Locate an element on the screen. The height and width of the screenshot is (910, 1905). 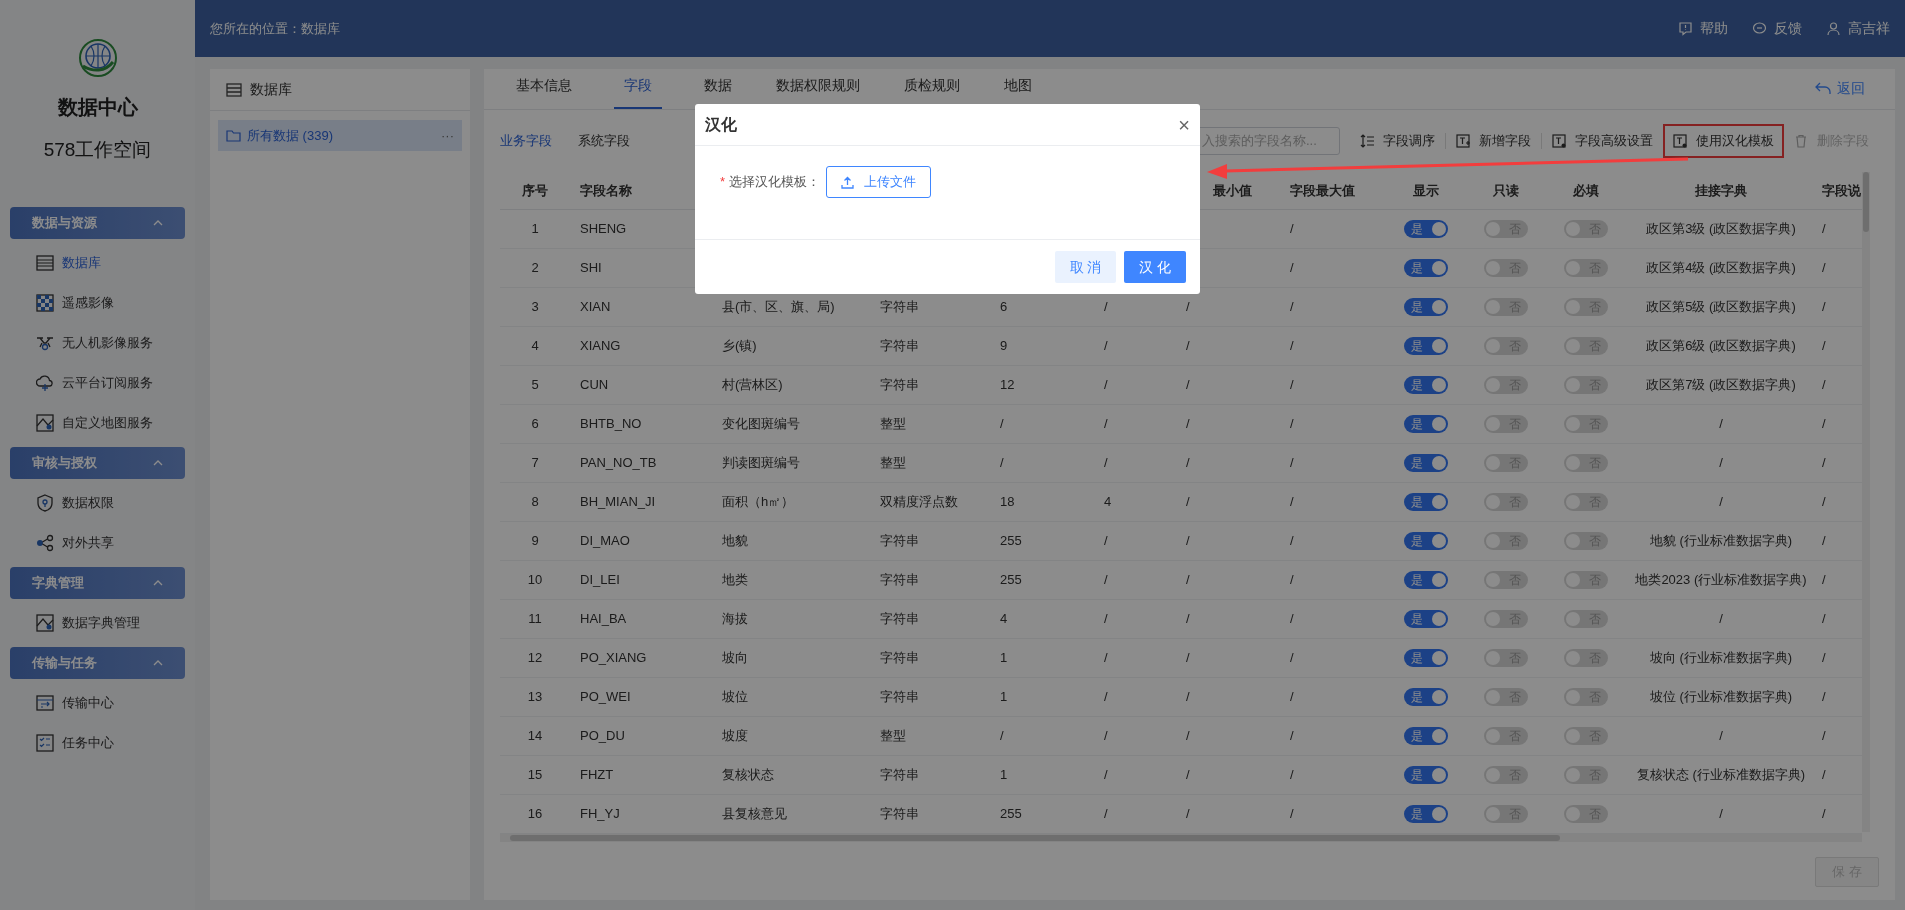
table-cell-text: 6 is located at coordinates (535, 424).